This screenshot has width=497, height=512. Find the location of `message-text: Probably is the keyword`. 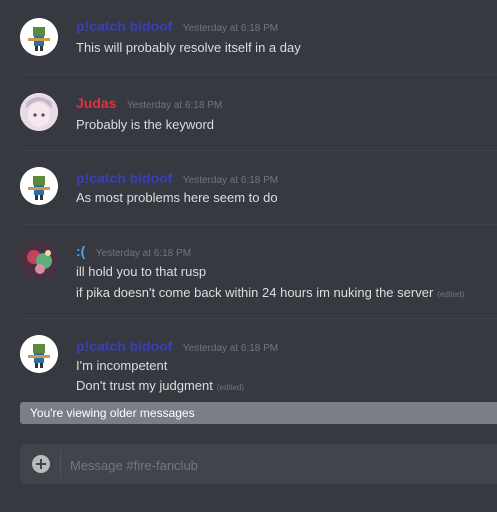

message-text: Probably is the keyword is located at coordinates (145, 124).